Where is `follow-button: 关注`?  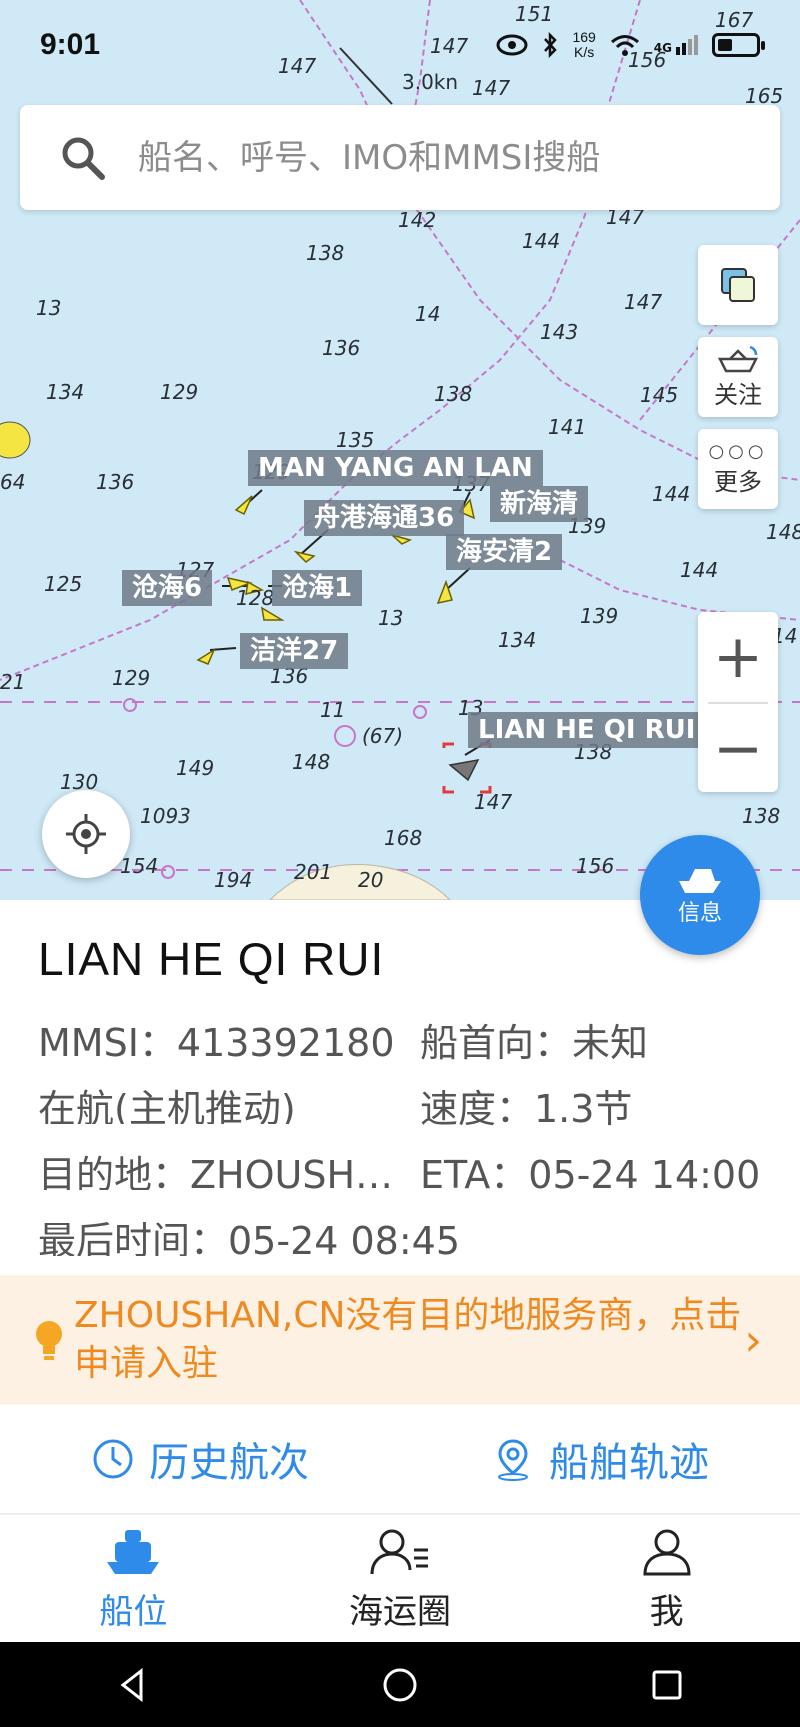
follow-button: 关注 is located at coordinates (738, 377).